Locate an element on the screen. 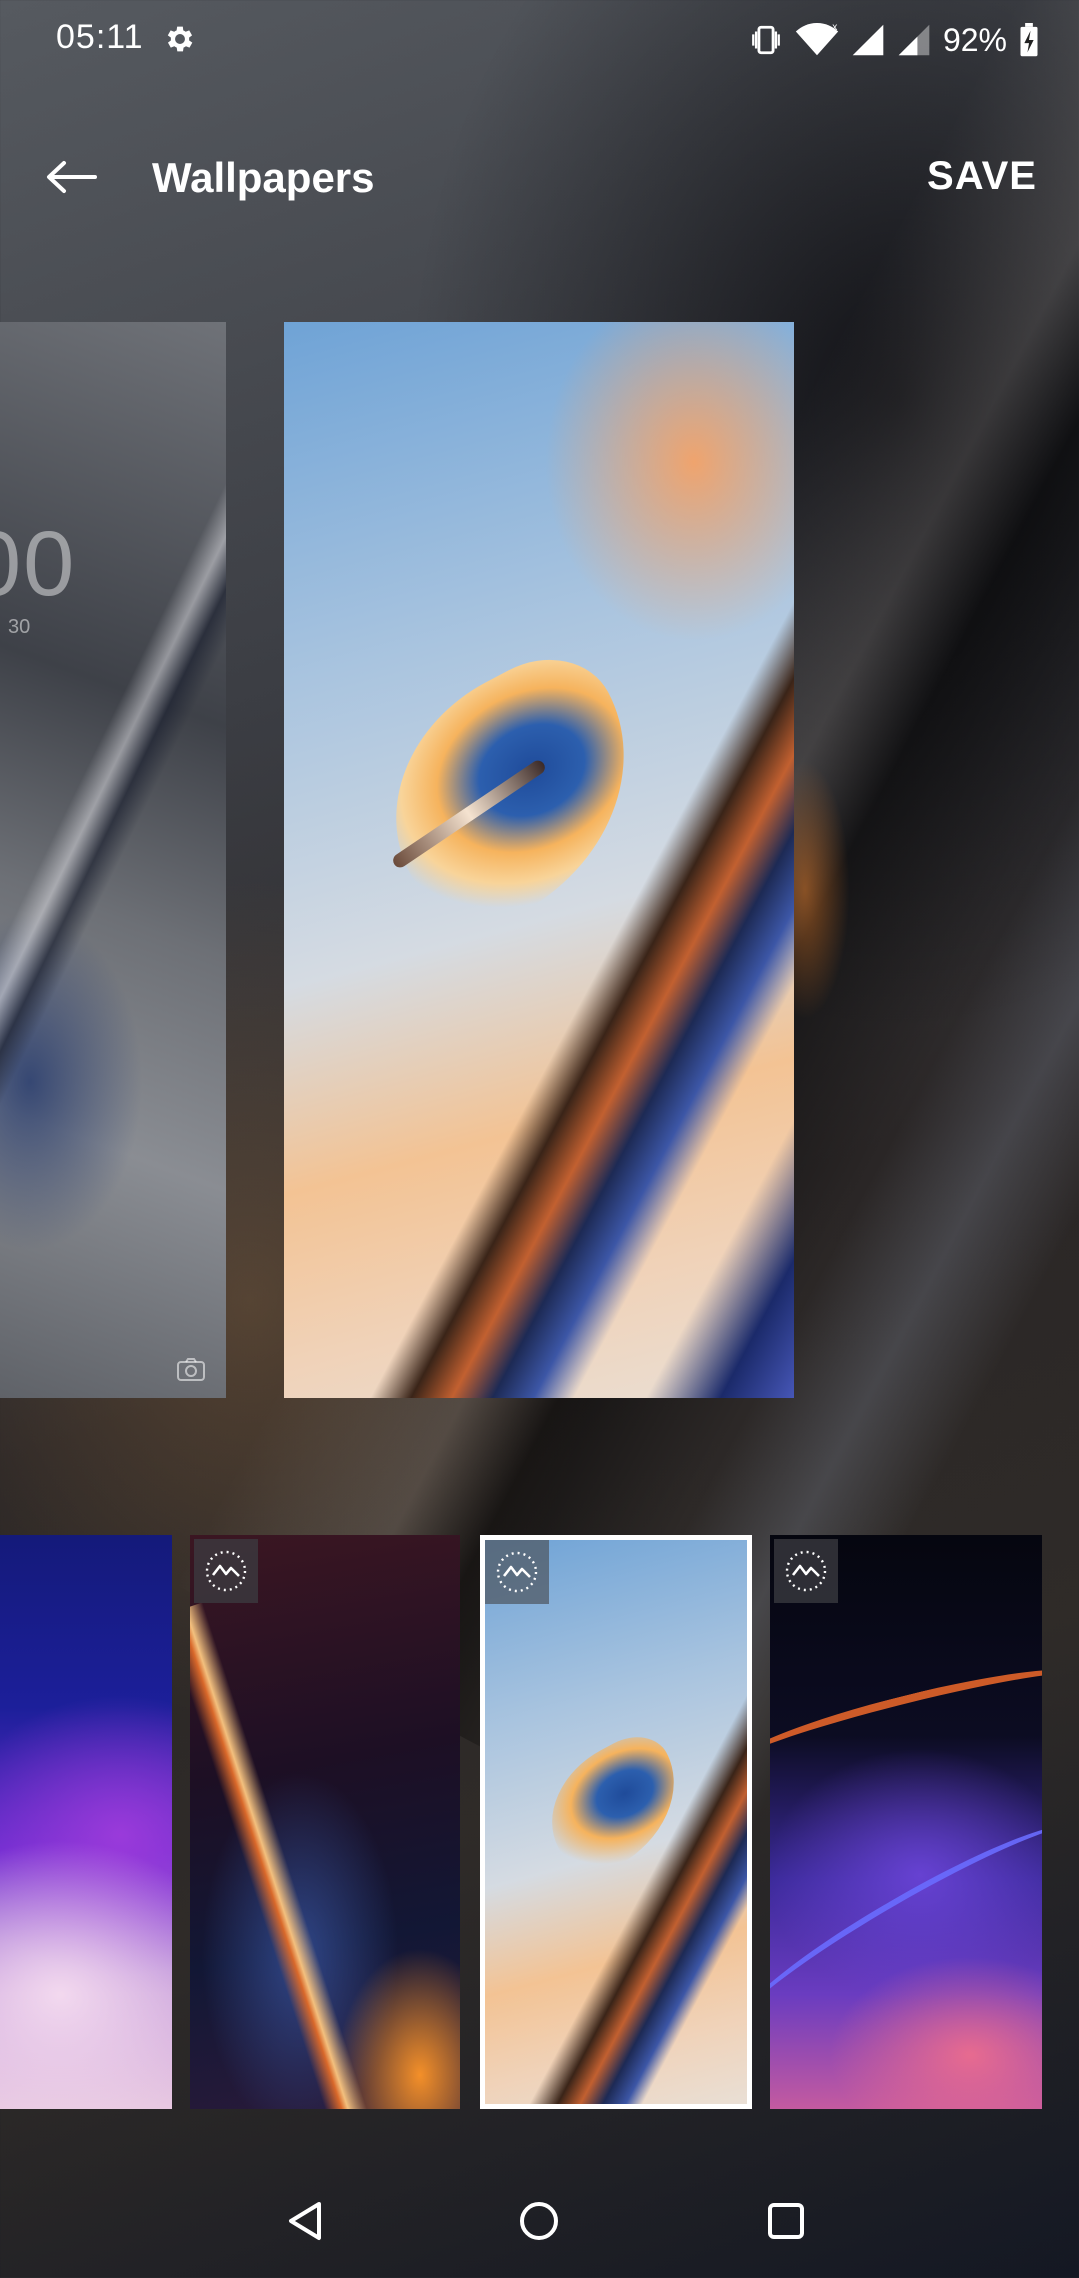 The image size is (1079, 2278). back-triangle-icon is located at coordinates (305, 2221).